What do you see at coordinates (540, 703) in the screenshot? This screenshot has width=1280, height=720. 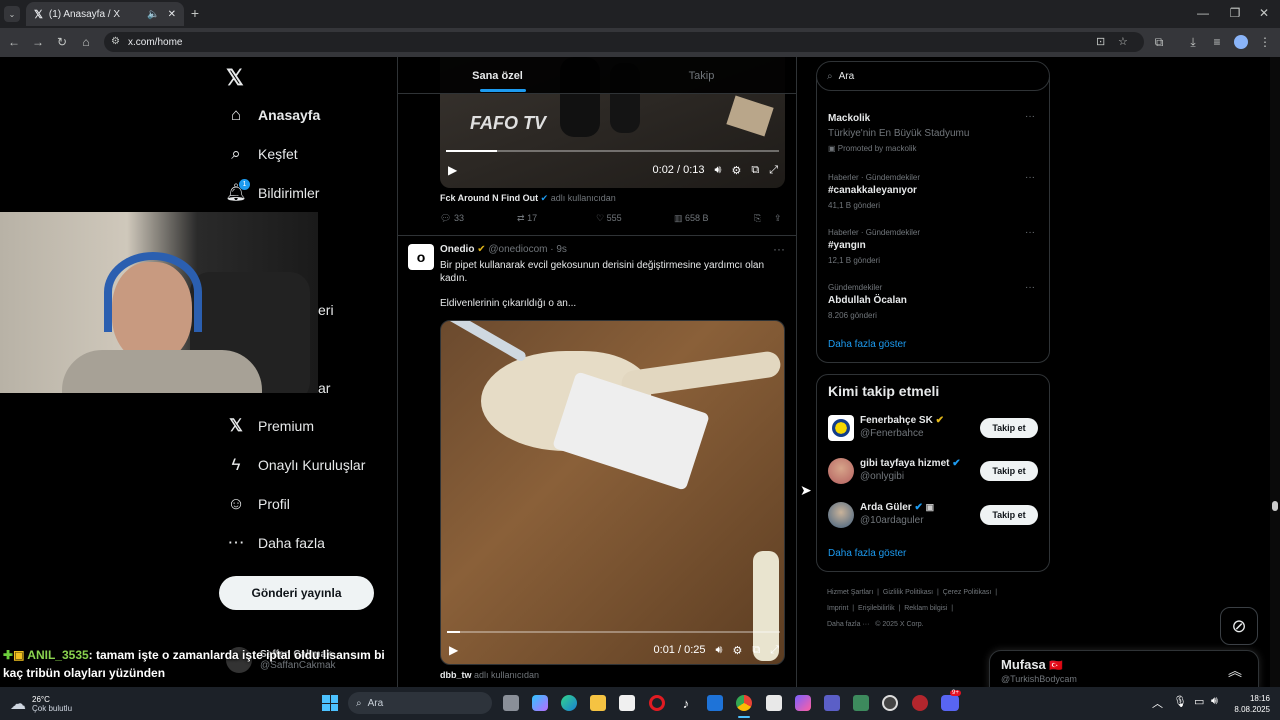 I see `copilot-icon` at bounding box center [540, 703].